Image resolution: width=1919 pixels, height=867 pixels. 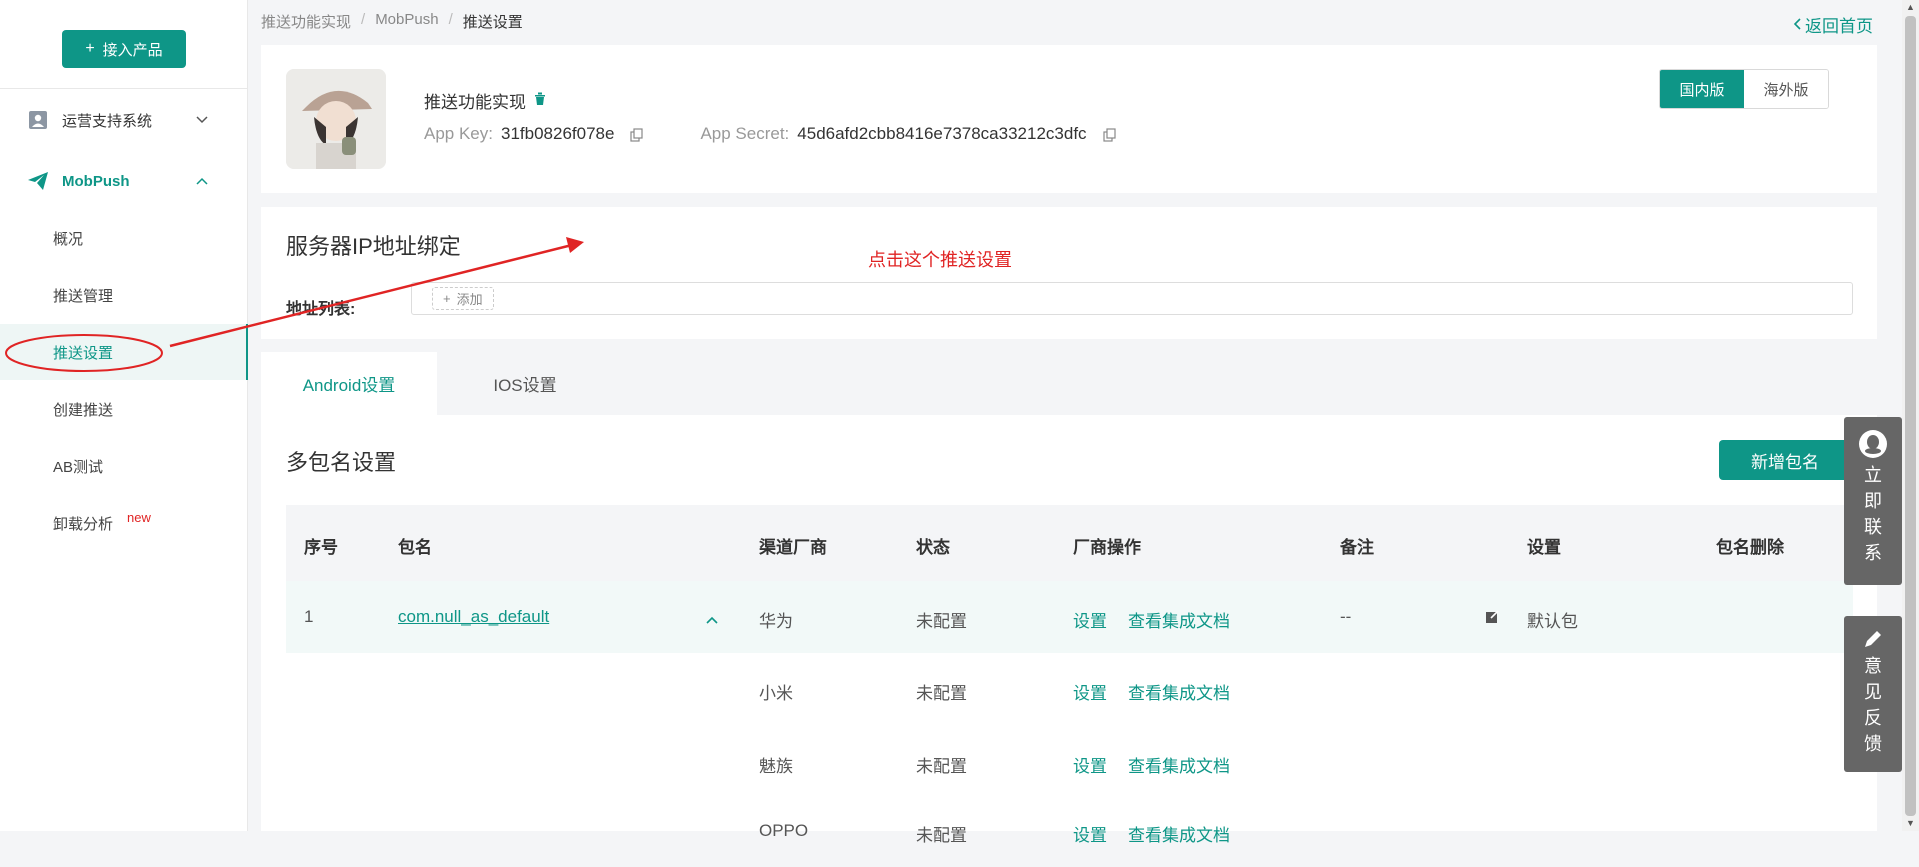 What do you see at coordinates (1785, 460) in the screenshot?
I see `add-package-button: 新增包名` at bounding box center [1785, 460].